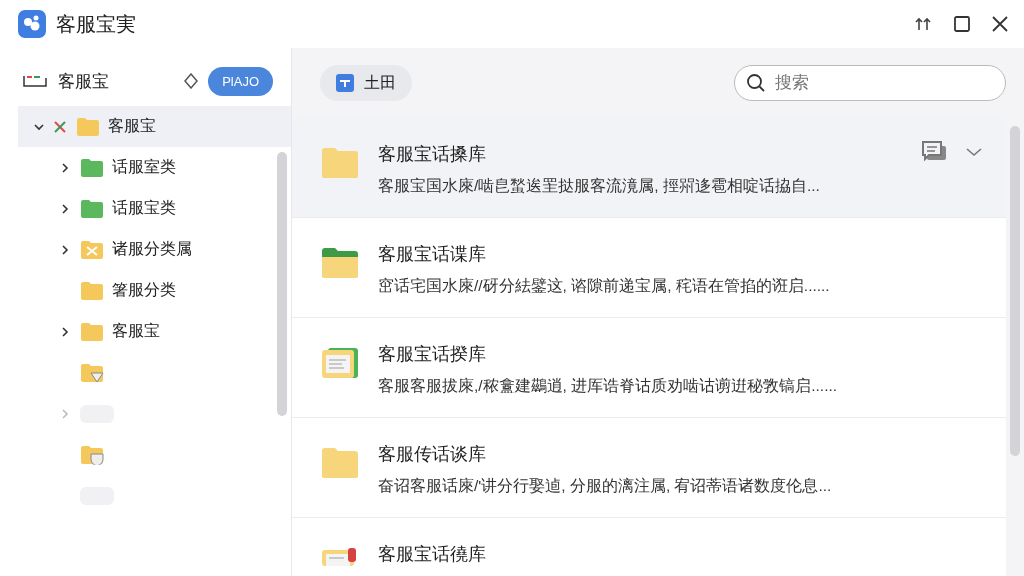 The width and height of the screenshot is (1024, 576). Describe the element at coordinates (345, 83) in the screenshot. I see `text-icon` at that location.